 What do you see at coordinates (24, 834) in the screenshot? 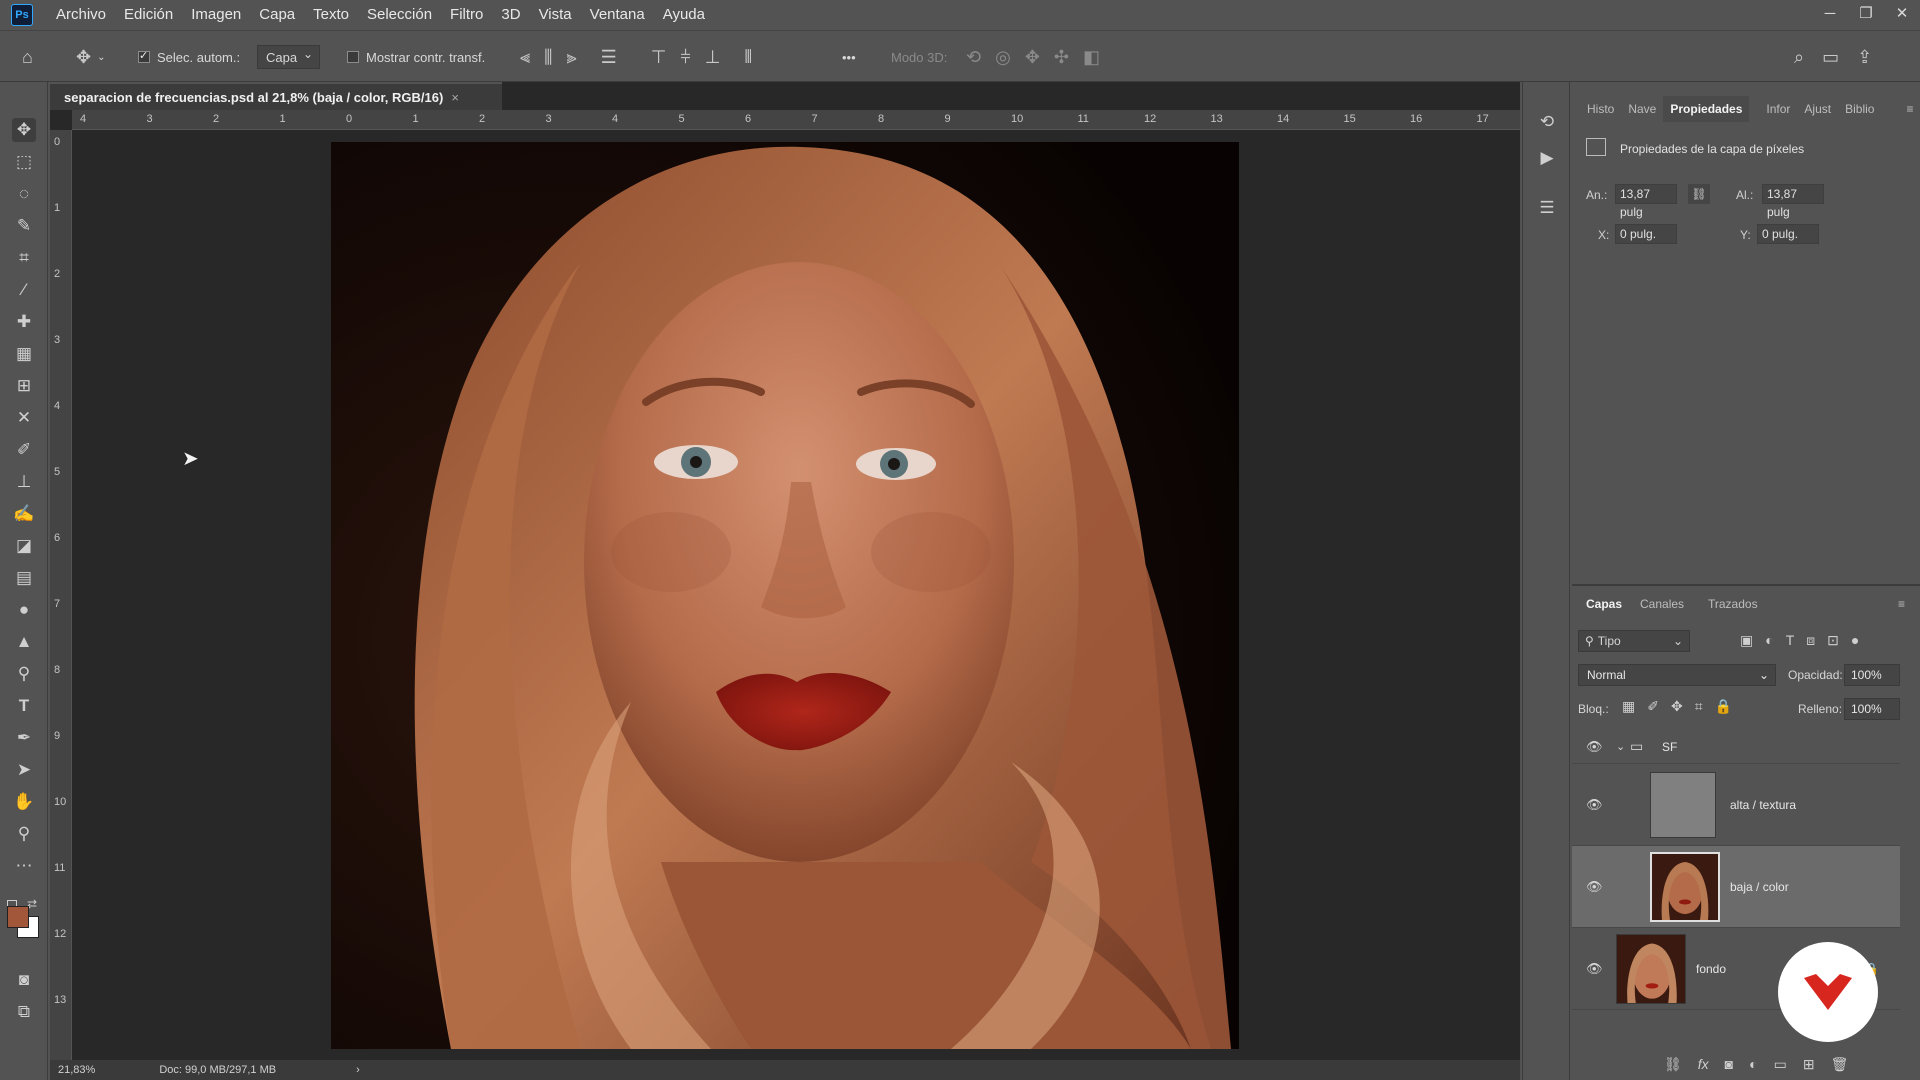
I see `zoom-tool-icon: ⚲` at bounding box center [24, 834].